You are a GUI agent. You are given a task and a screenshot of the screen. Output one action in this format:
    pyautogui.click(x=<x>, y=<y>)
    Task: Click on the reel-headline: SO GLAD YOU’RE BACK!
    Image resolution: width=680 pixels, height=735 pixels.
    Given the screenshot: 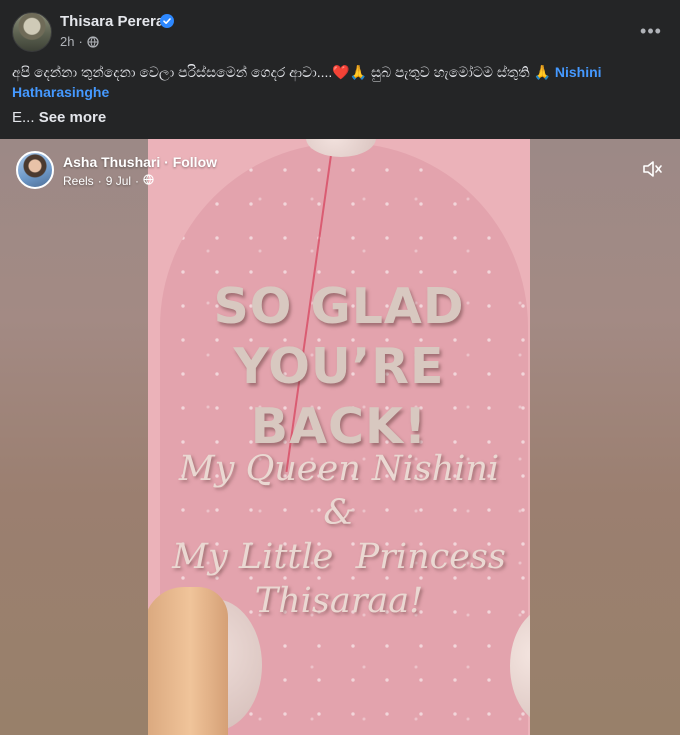 What is the action you would take?
    pyautogui.click(x=339, y=367)
    